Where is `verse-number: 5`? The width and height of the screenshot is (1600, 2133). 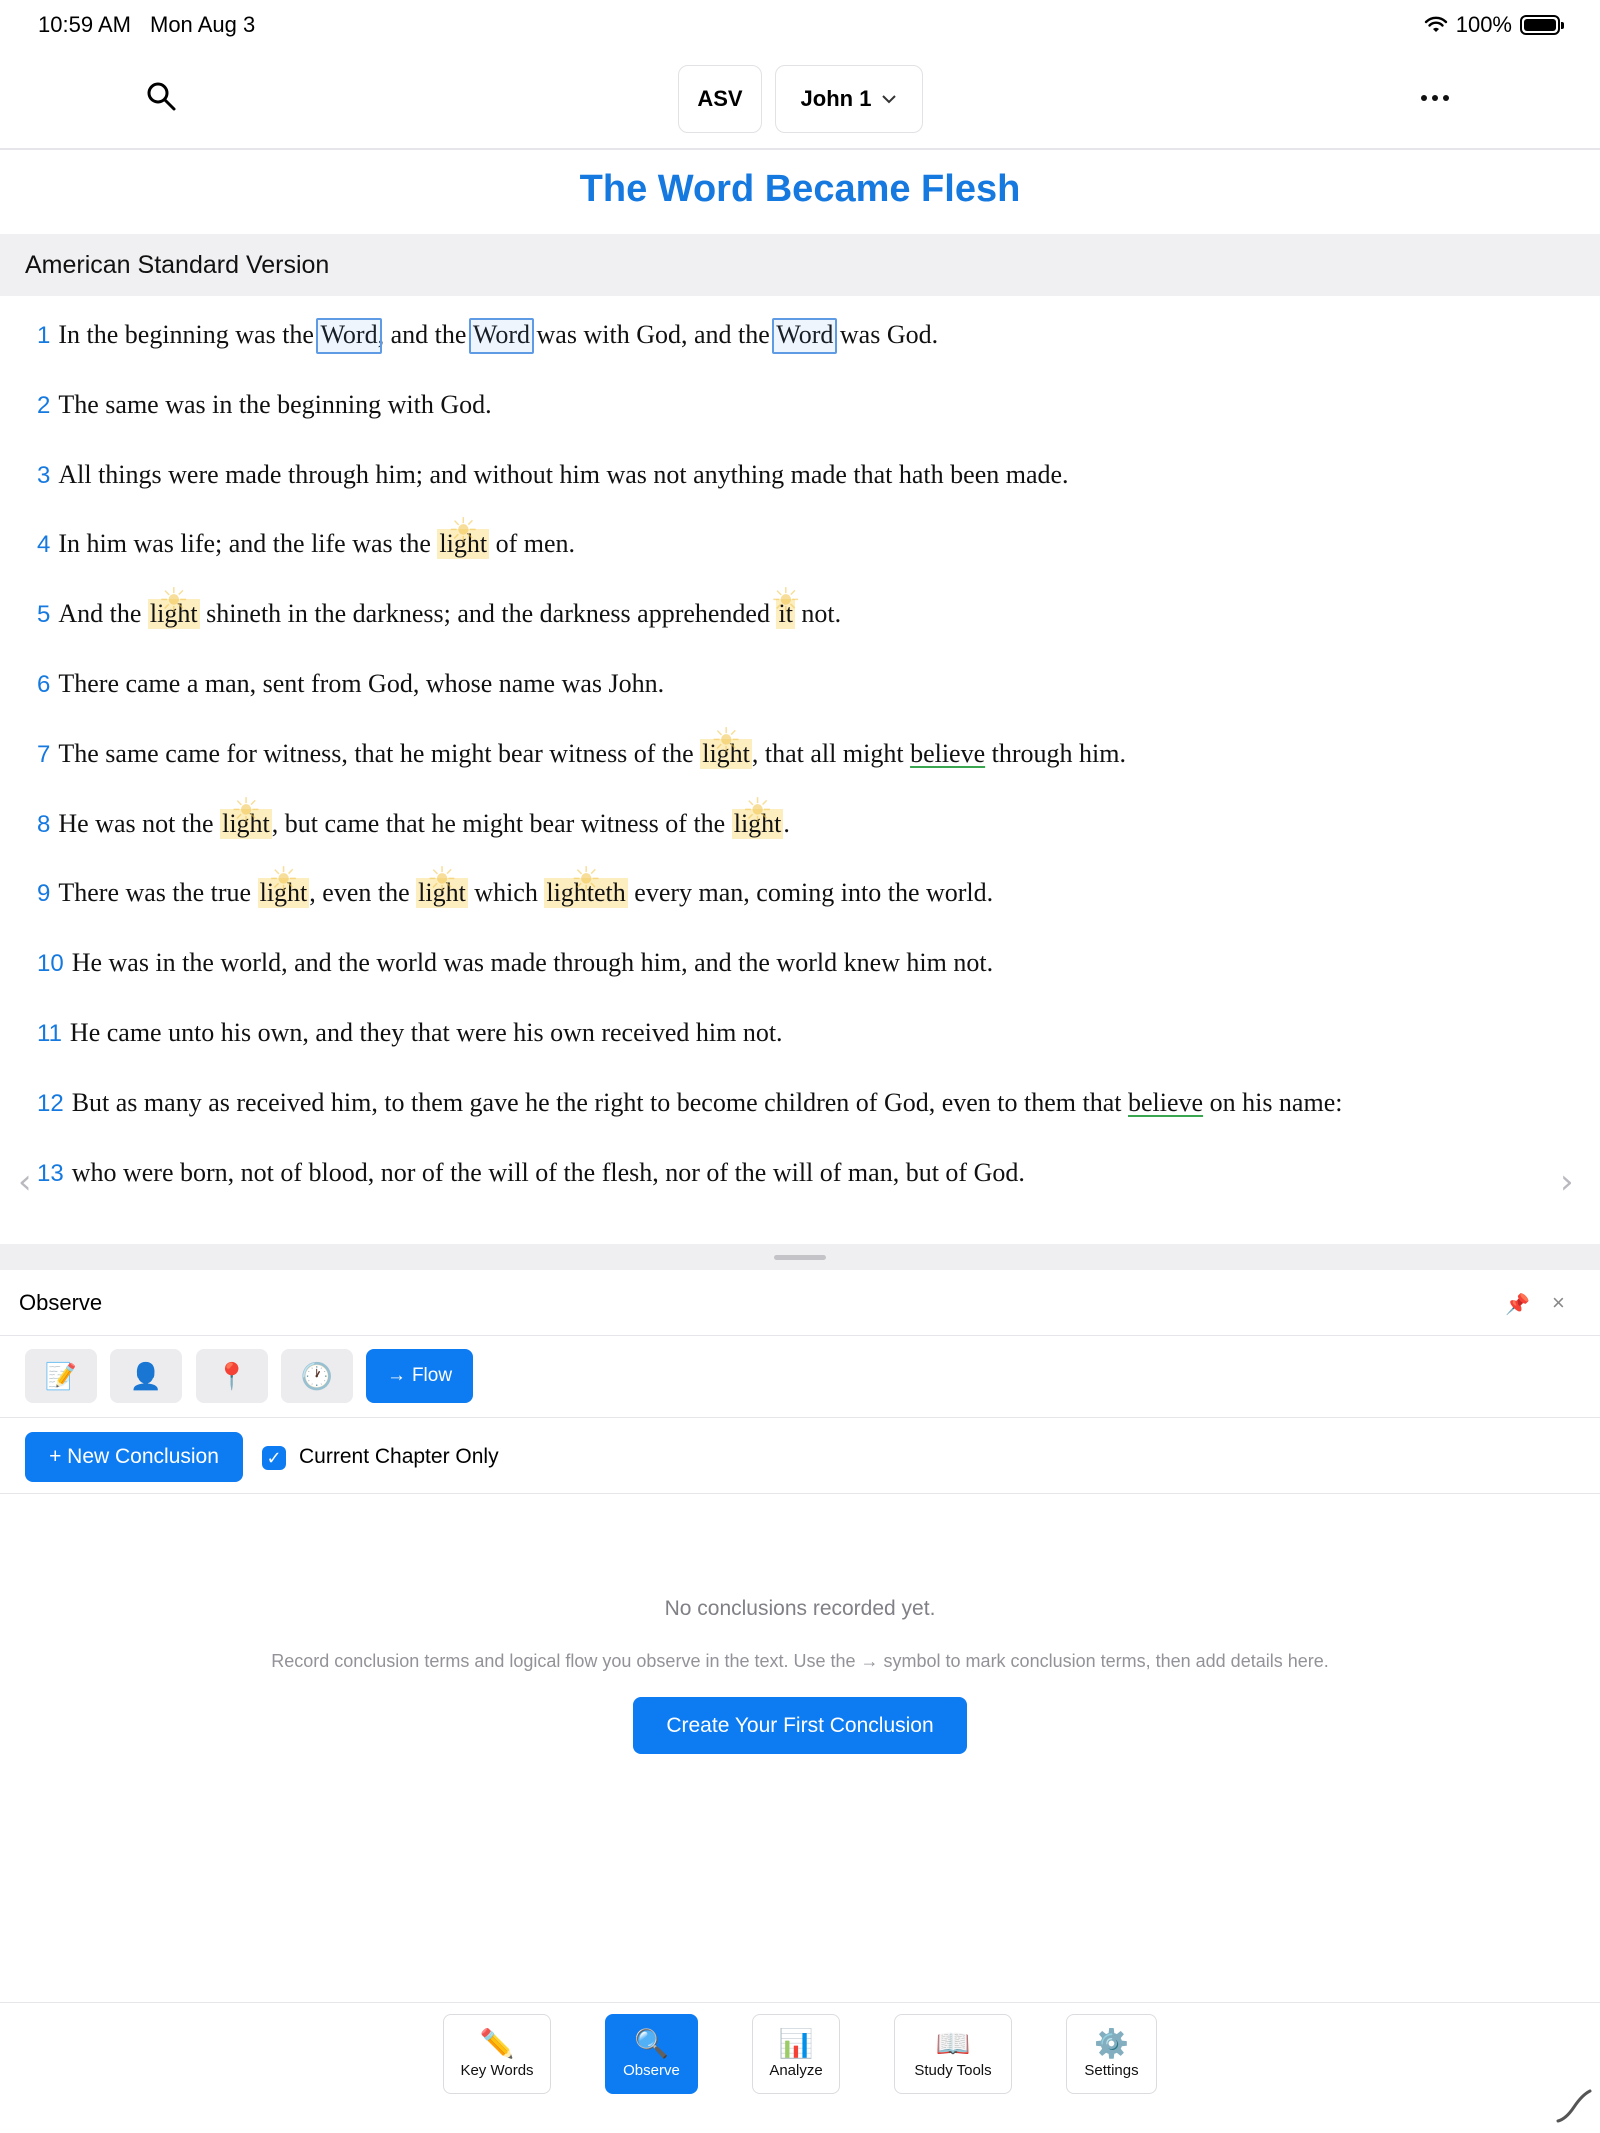 verse-number: 5 is located at coordinates (43, 614).